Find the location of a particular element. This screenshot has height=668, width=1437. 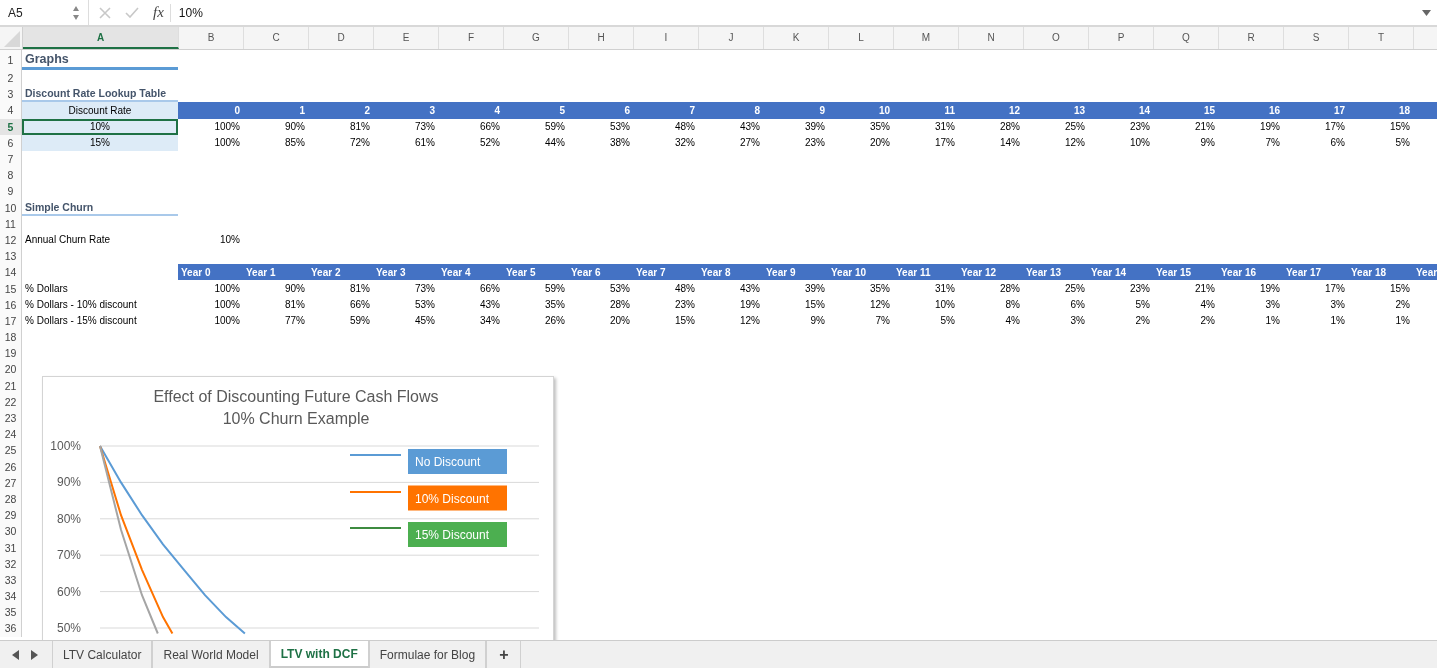

column-header: G is located at coordinates (536, 38).